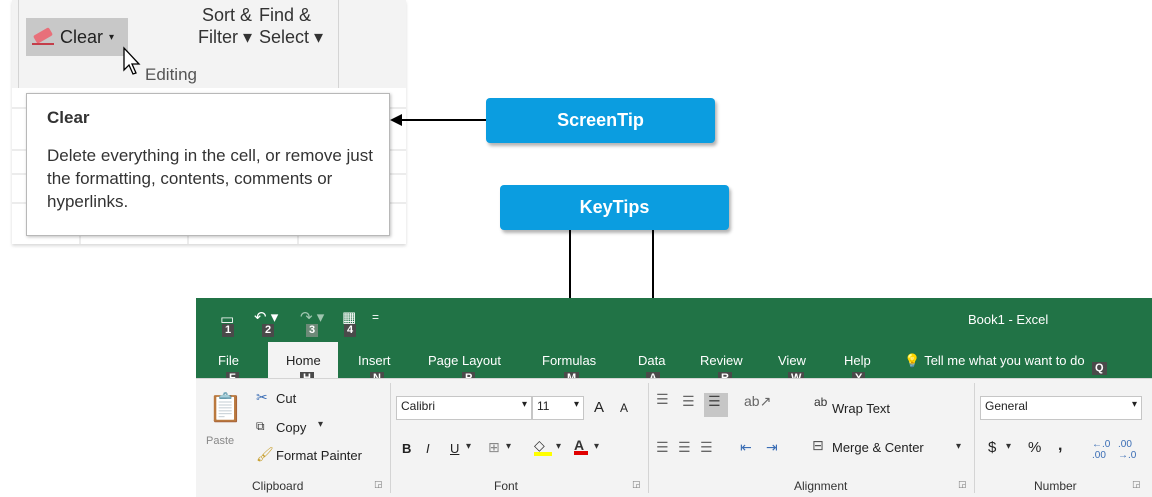 Image resolution: width=1152 pixels, height=497 pixels. I want to click on font-size-select: 11 ▾, so click(558, 408).